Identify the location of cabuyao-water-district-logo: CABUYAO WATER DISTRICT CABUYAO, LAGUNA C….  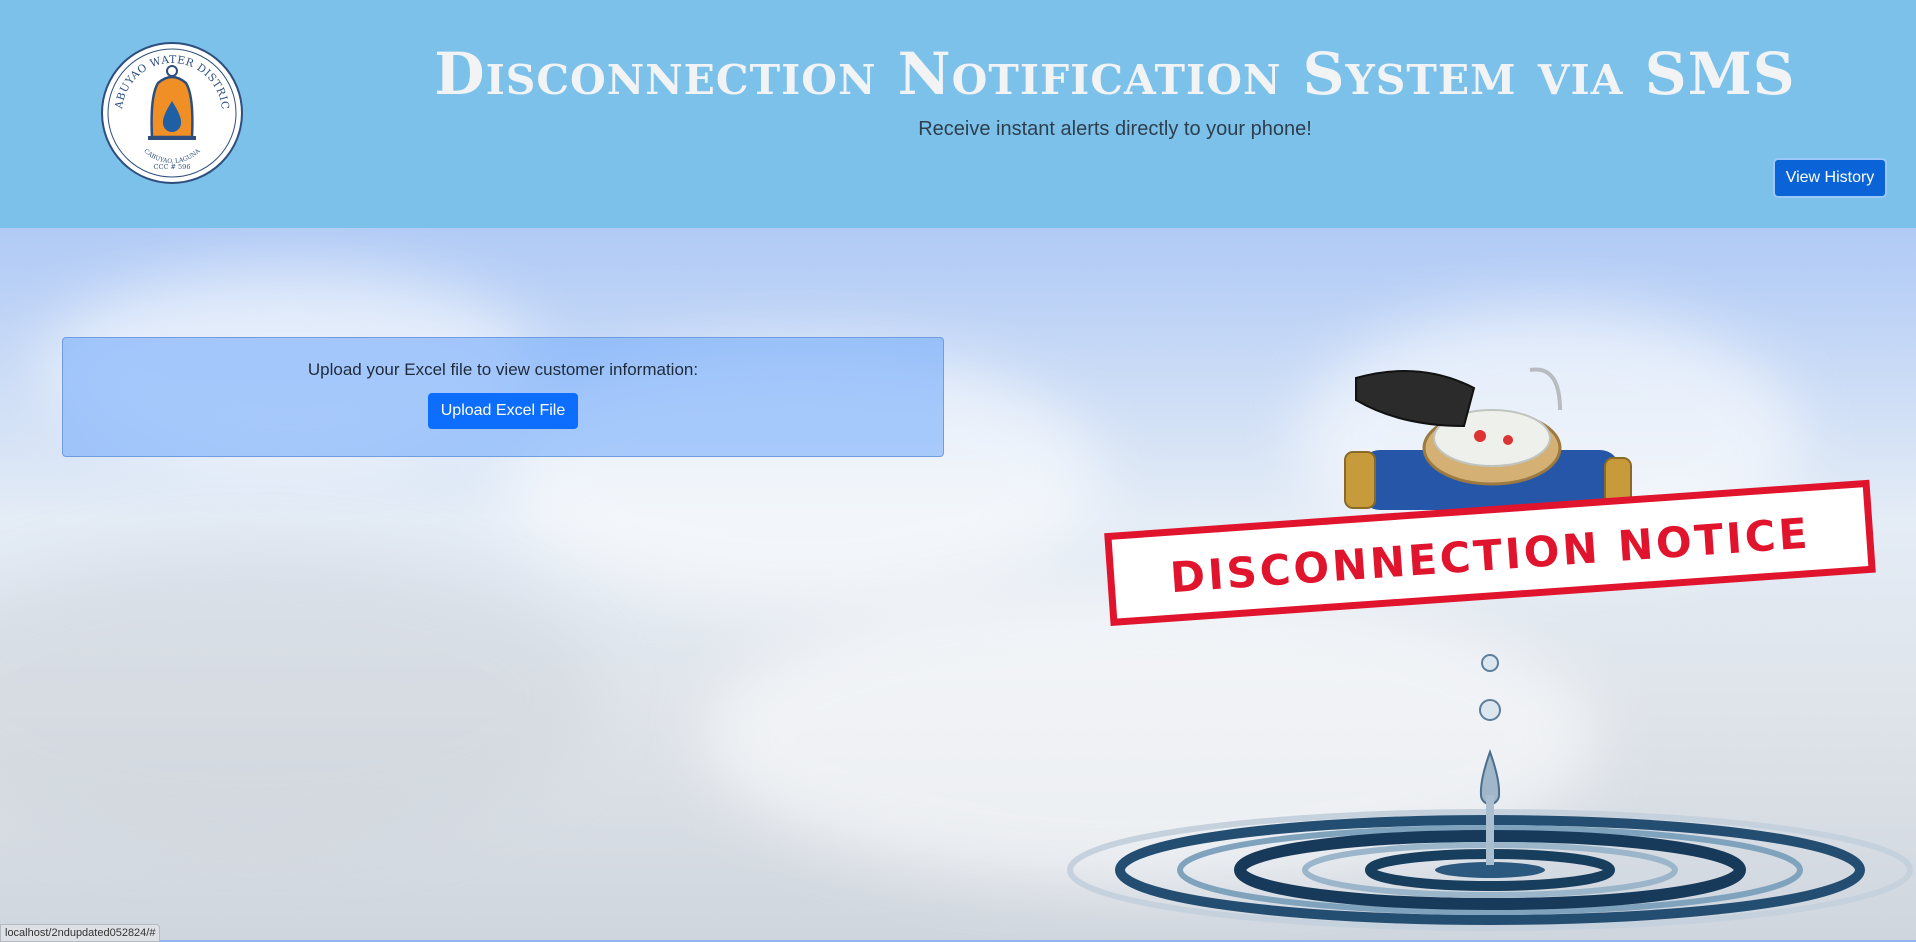
(171, 112).